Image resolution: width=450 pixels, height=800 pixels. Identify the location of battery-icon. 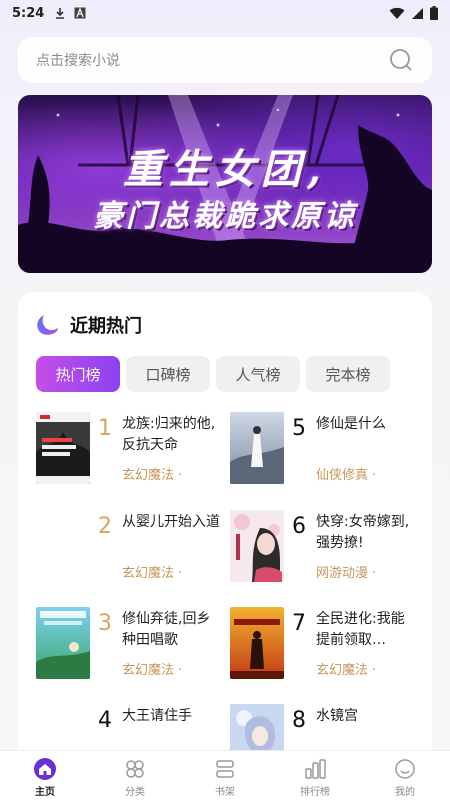
(434, 13).